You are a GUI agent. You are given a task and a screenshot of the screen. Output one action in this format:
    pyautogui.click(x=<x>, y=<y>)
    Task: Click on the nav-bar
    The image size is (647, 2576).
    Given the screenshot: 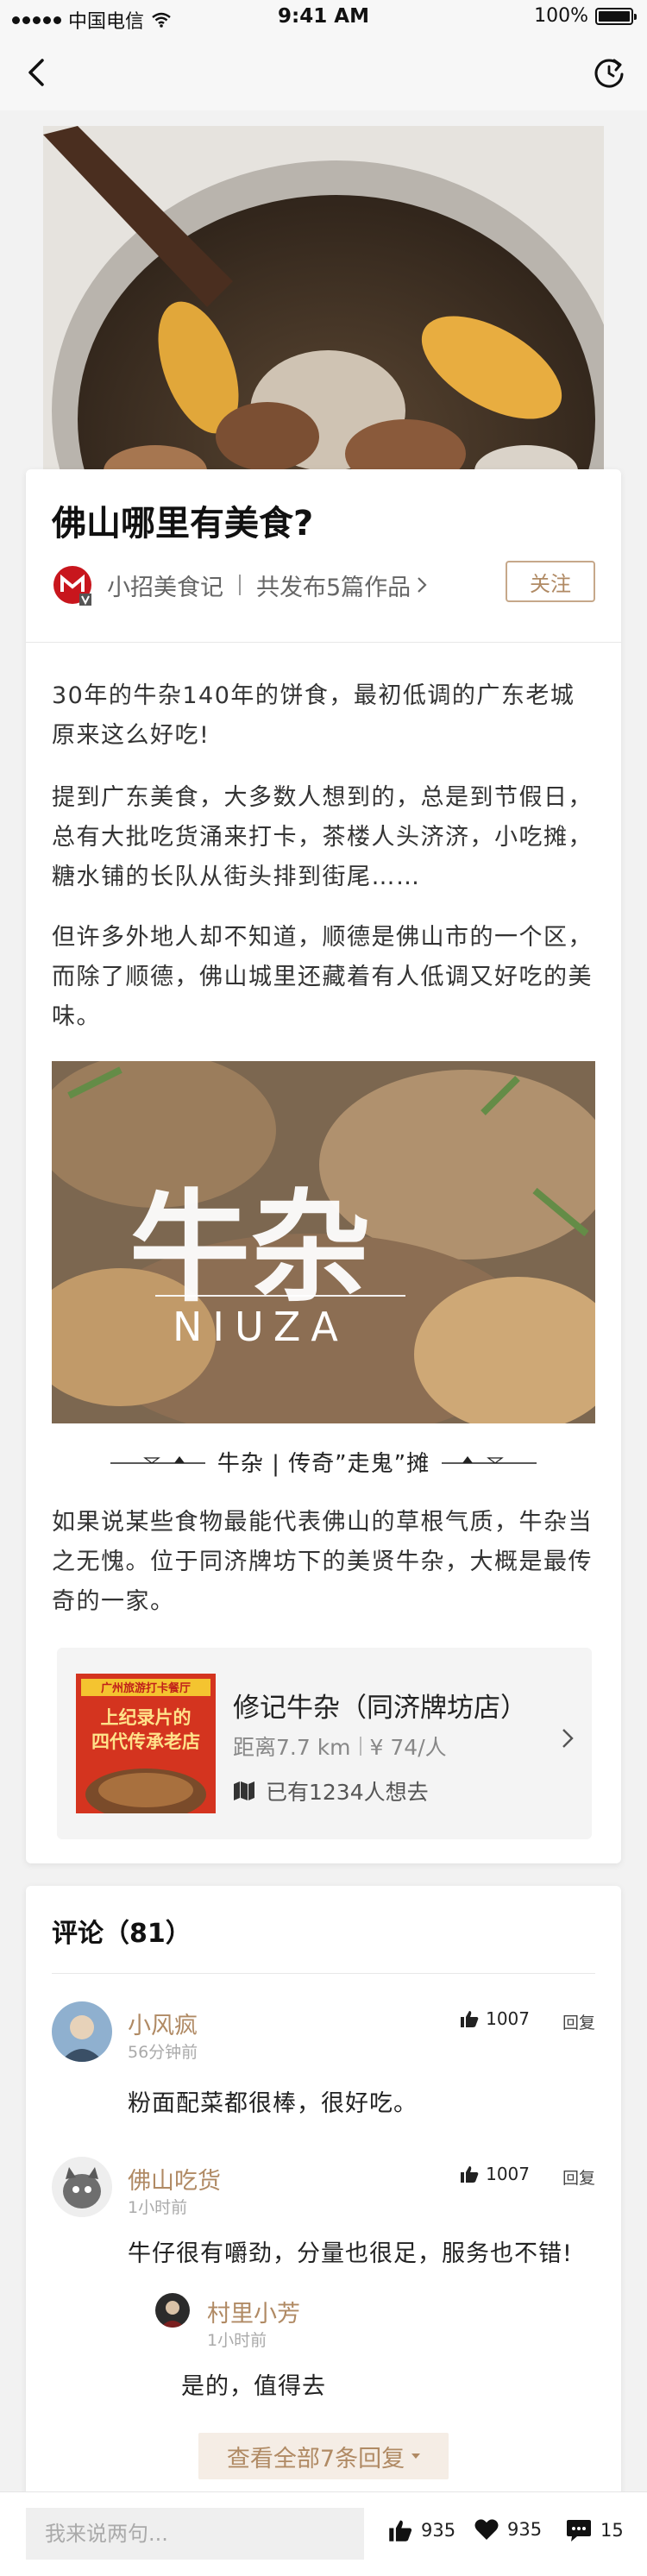 What is the action you would take?
    pyautogui.click(x=323, y=72)
    